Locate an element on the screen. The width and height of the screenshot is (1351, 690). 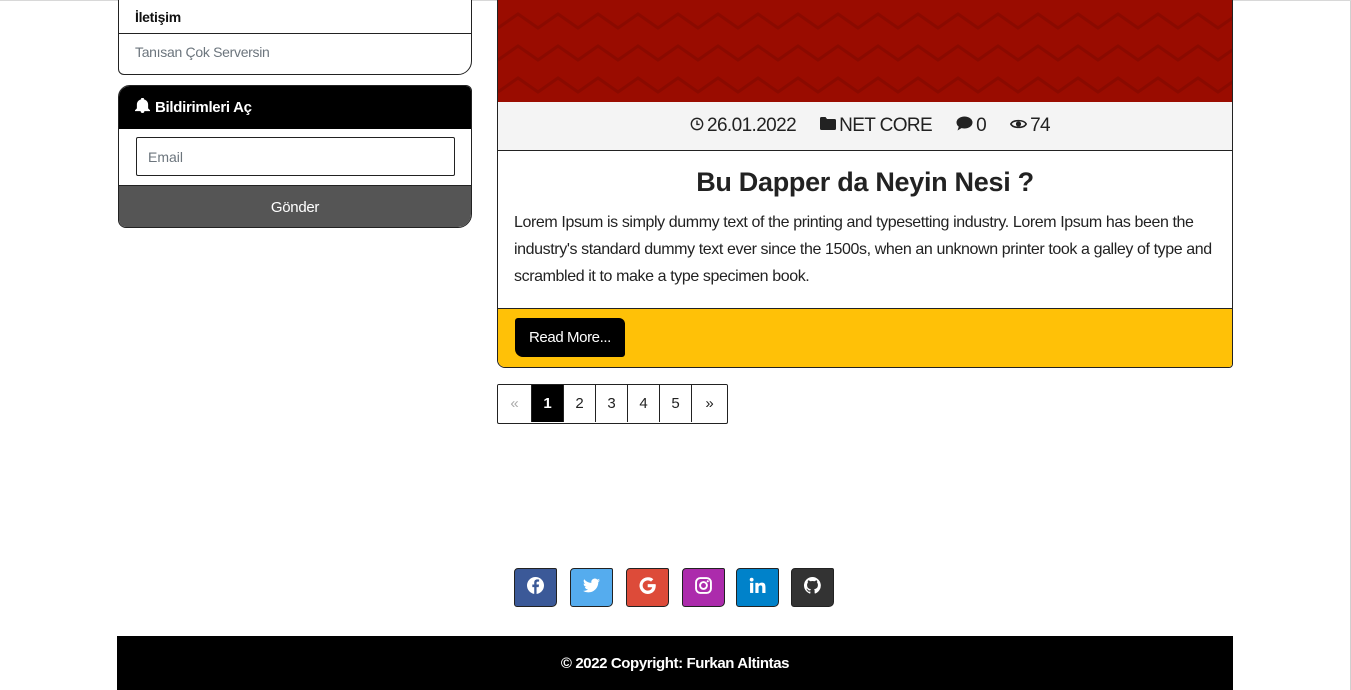
send-button: Gönder is located at coordinates (295, 206).